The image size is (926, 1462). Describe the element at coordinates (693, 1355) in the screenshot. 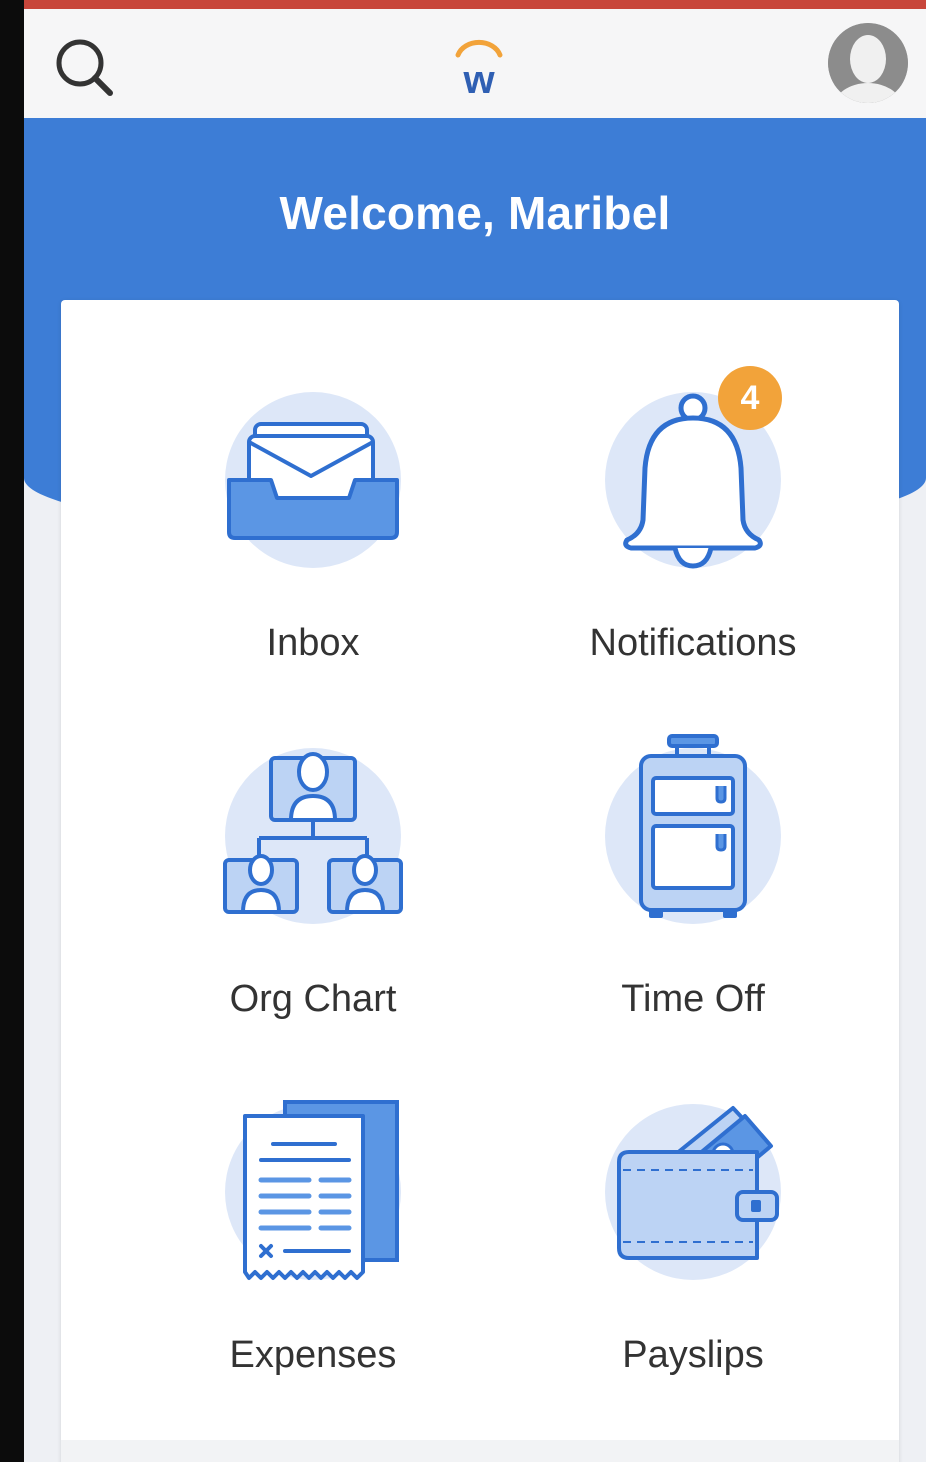

I see `tile-label: Payslips` at that location.